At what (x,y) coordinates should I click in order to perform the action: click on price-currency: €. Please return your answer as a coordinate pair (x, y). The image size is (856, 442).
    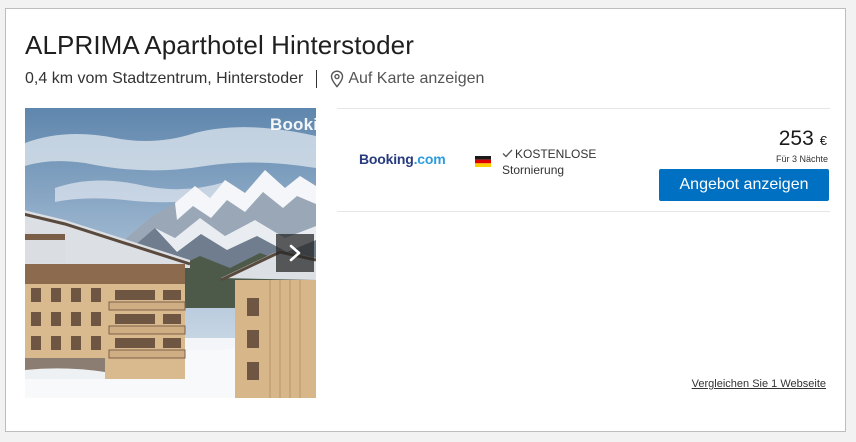
    Looking at the image, I should click on (823, 140).